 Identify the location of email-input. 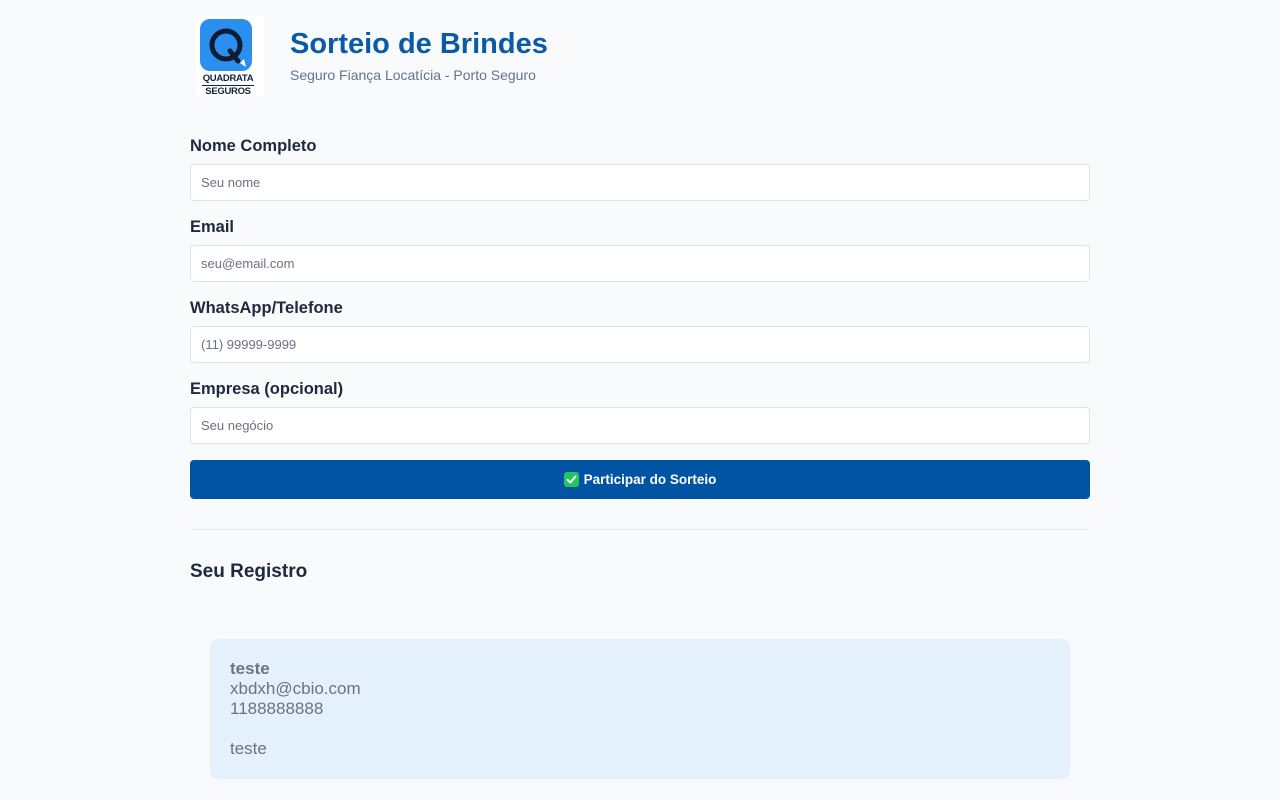
(640, 263).